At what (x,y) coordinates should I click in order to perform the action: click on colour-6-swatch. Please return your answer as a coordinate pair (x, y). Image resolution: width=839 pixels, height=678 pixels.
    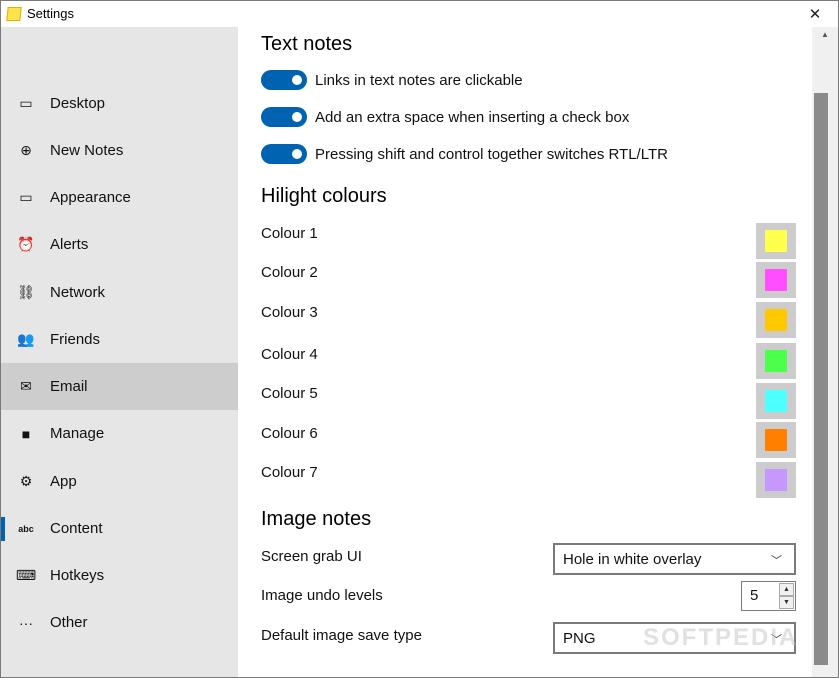
    Looking at the image, I should click on (776, 440).